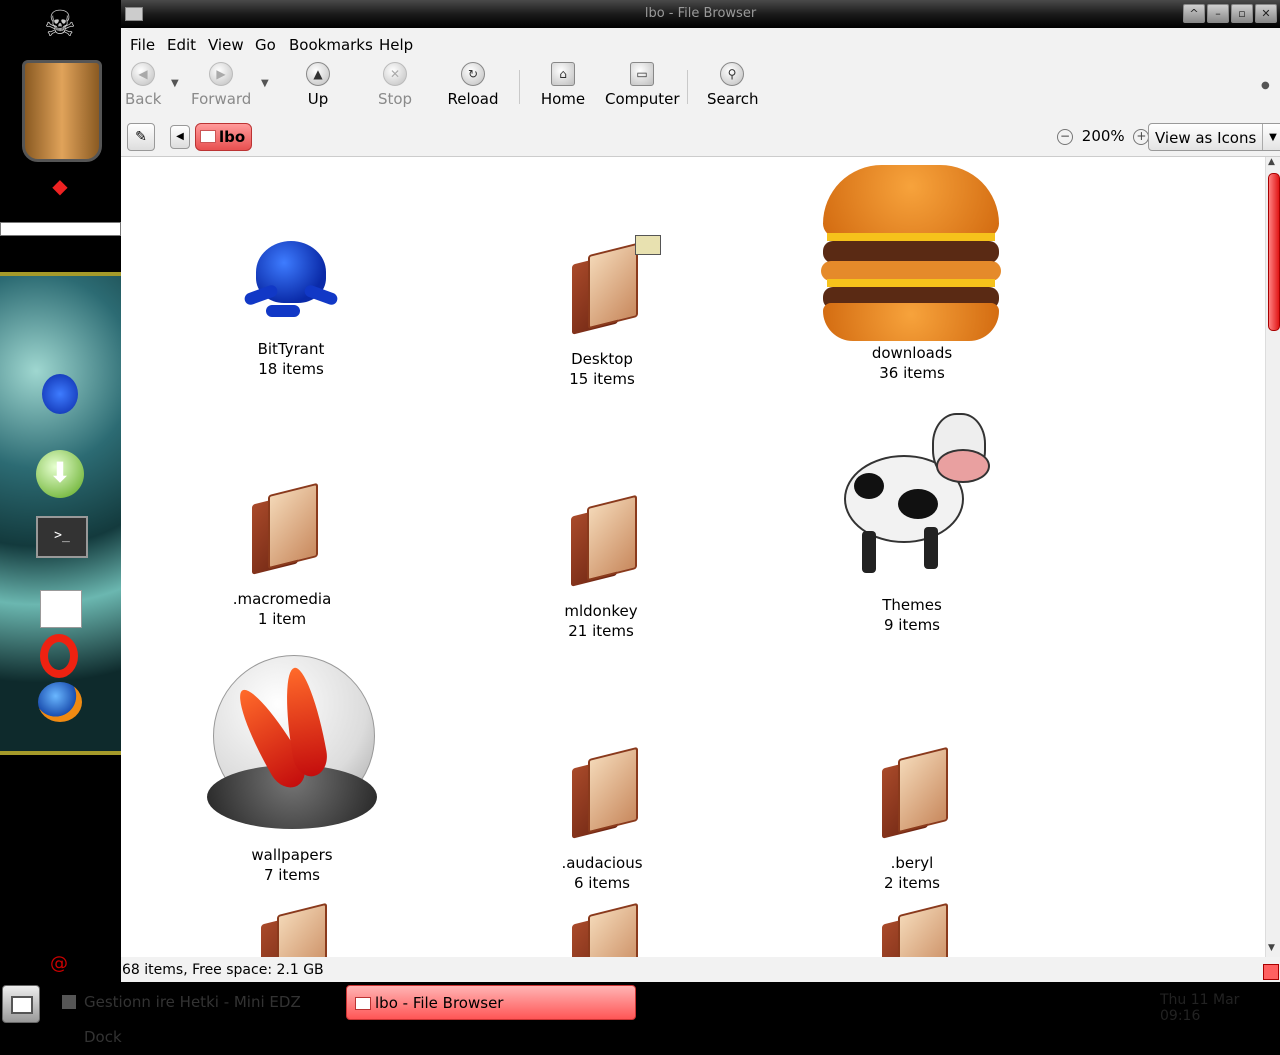 Image resolution: width=1280 pixels, height=1055 pixels. What do you see at coordinates (1103, 136) in the screenshot?
I see `zoom-level: 200%` at bounding box center [1103, 136].